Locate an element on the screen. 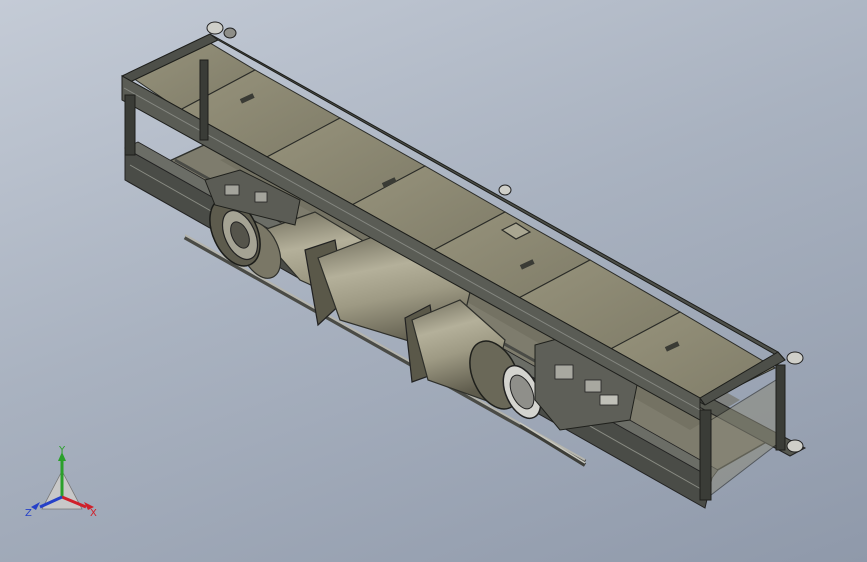  axis-triad: Y X Z is located at coordinates (61, 482).